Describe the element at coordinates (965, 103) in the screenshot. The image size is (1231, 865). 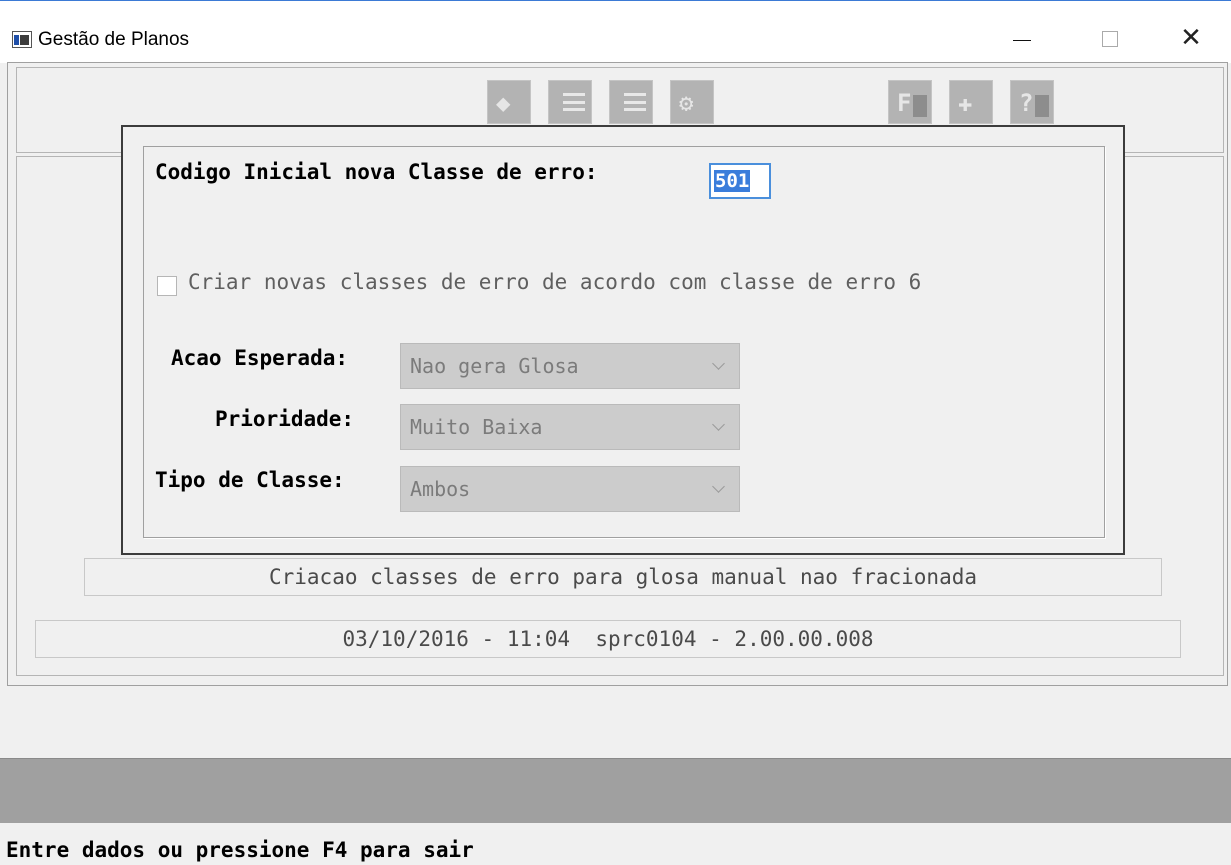
I see `exit-icon: ✚` at that location.